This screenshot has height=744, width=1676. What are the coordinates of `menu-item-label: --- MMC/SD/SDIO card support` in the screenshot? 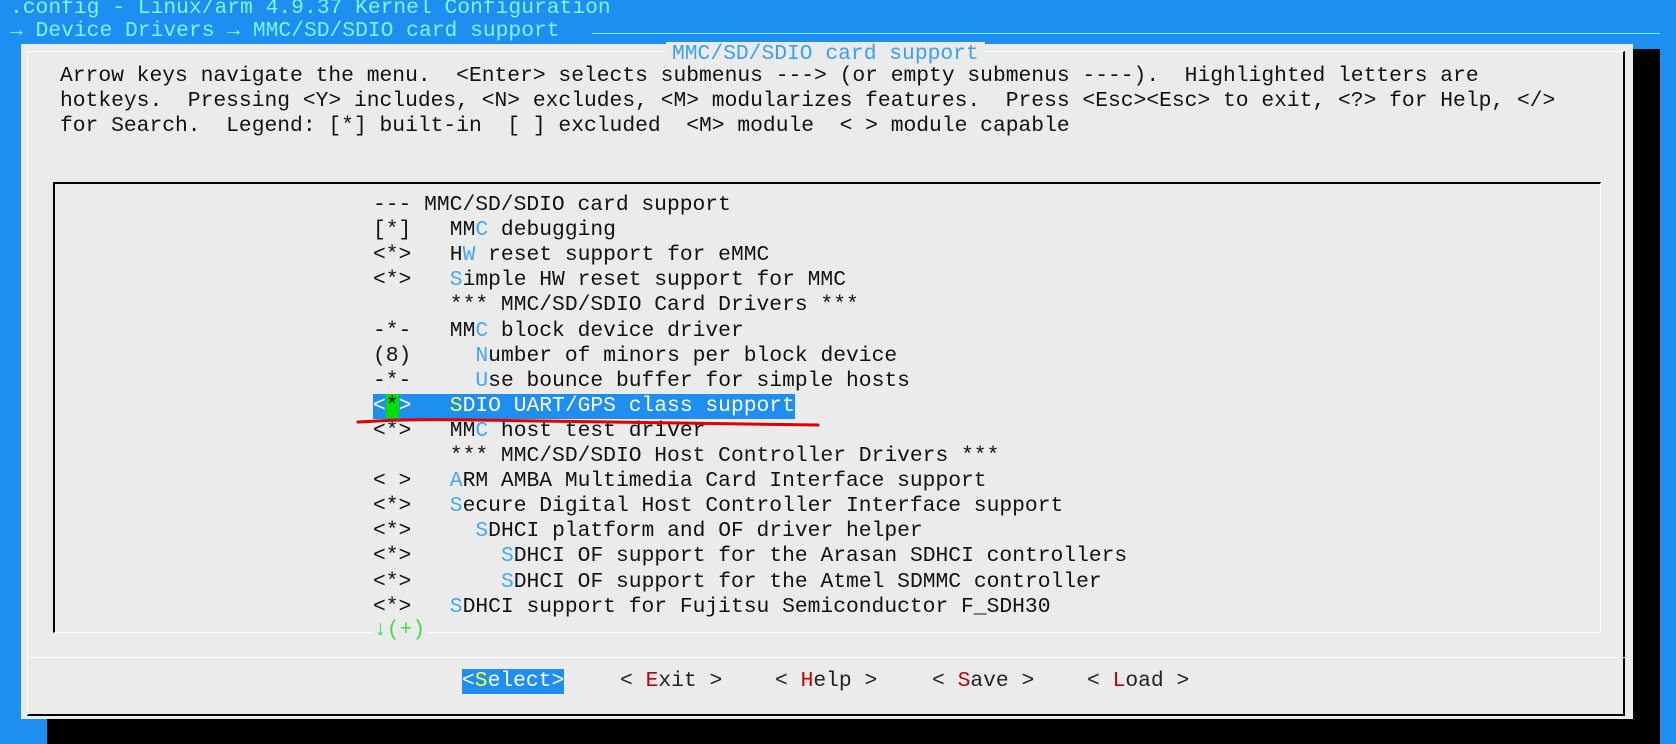 It's located at (552, 205).